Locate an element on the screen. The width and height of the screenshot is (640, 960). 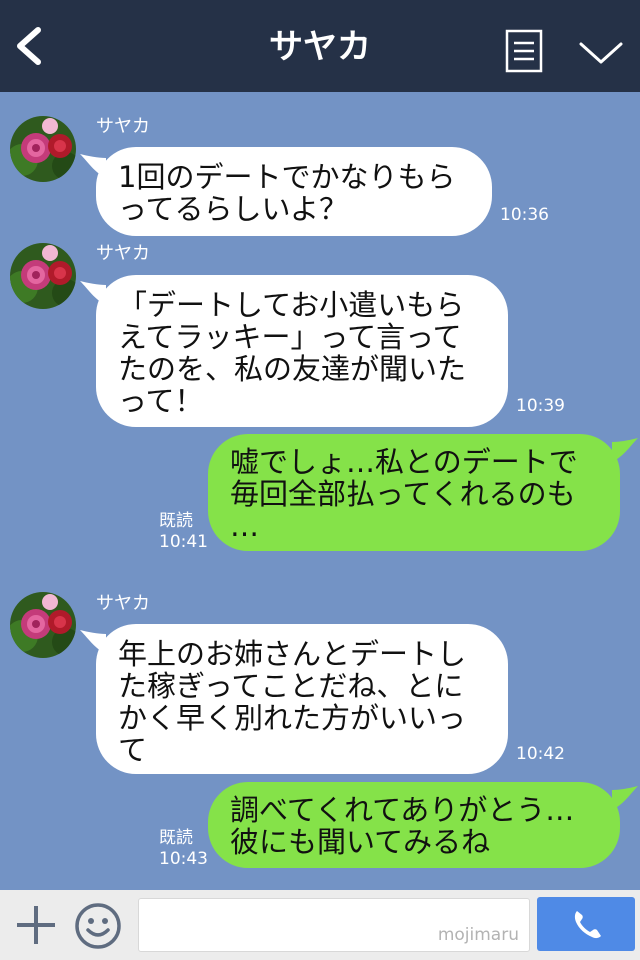
menu-icon is located at coordinates (524, 51).